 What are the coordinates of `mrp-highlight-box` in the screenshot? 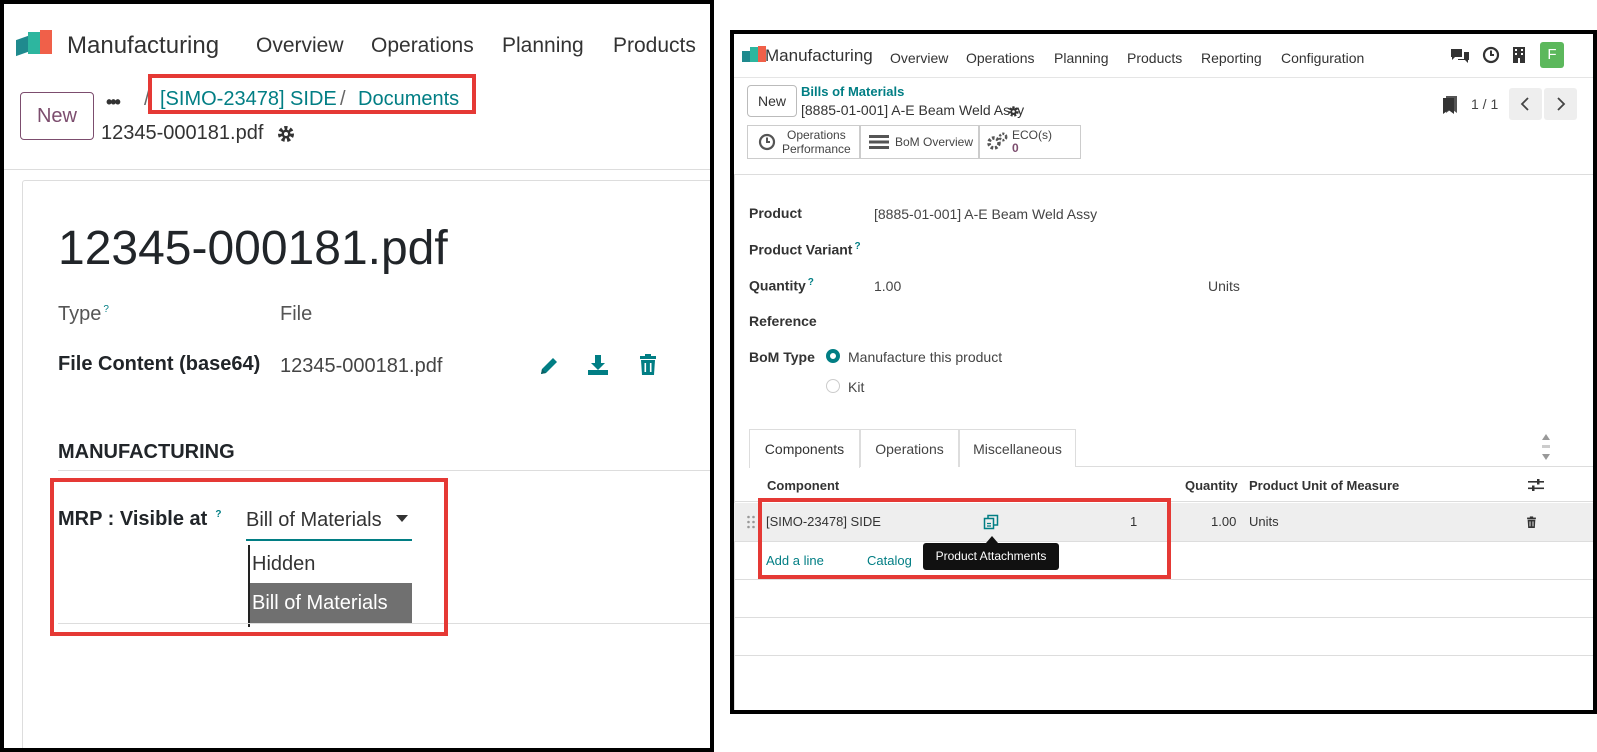 It's located at (249, 557).